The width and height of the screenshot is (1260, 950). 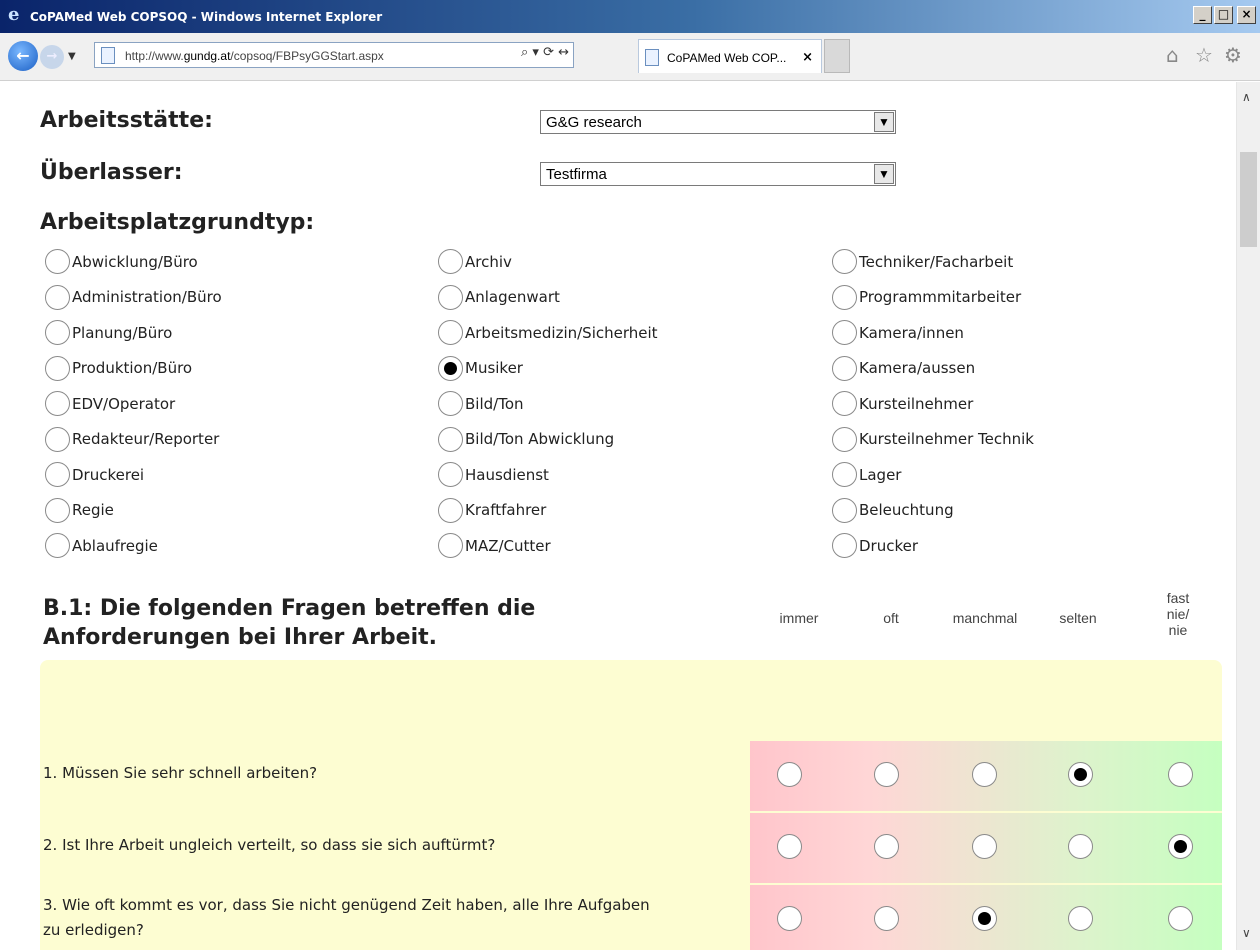 I want to click on column-header-line: fast, so click(x=1178, y=598).